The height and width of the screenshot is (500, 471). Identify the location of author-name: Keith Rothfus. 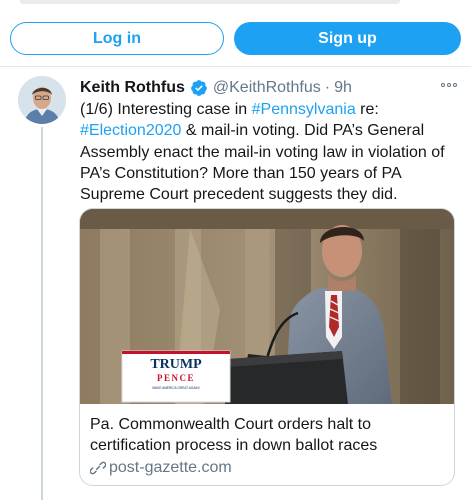
(132, 88).